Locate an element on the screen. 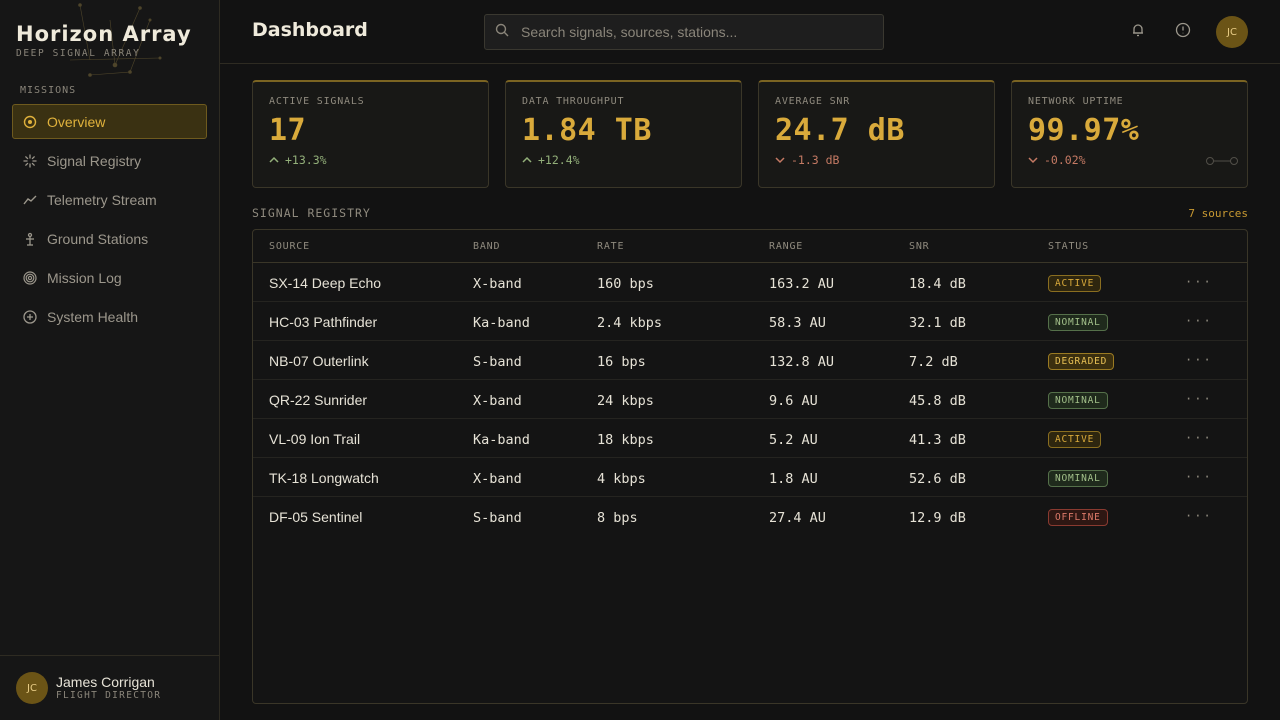  status-badge: ACTIVE is located at coordinates (1075, 283).